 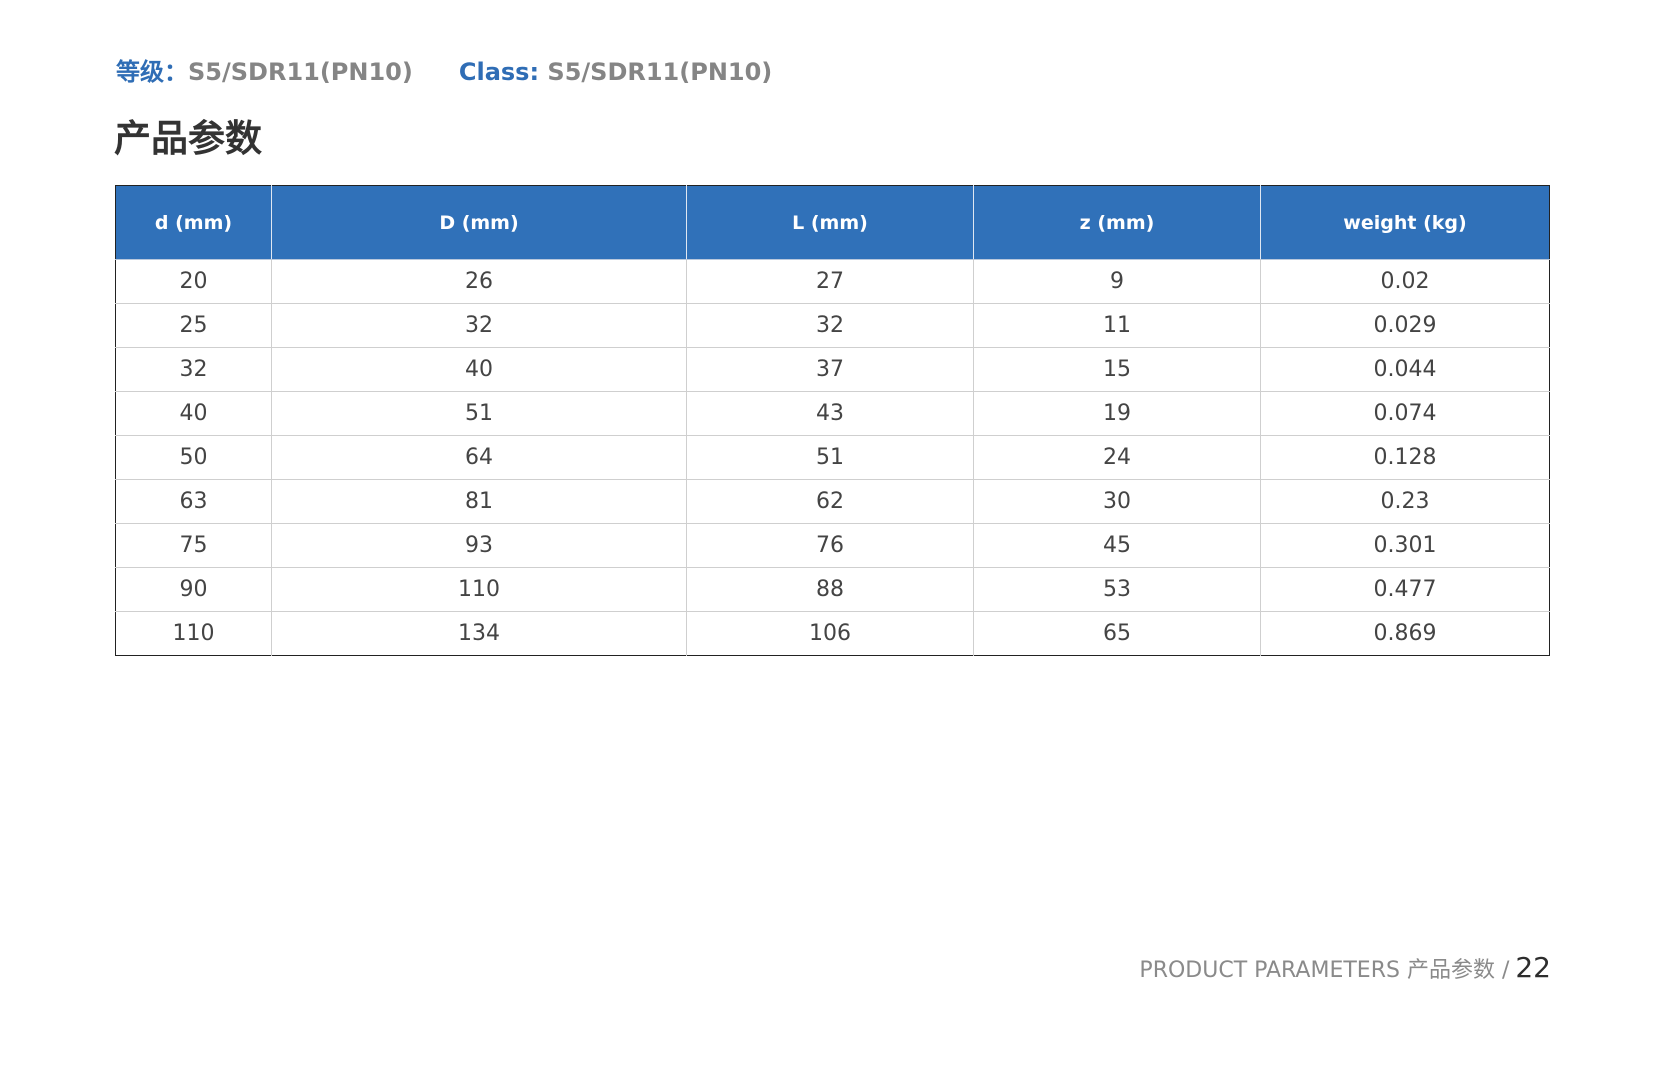 What do you see at coordinates (1405, 281) in the screenshot?
I see `table-cell: 0.02` at bounding box center [1405, 281].